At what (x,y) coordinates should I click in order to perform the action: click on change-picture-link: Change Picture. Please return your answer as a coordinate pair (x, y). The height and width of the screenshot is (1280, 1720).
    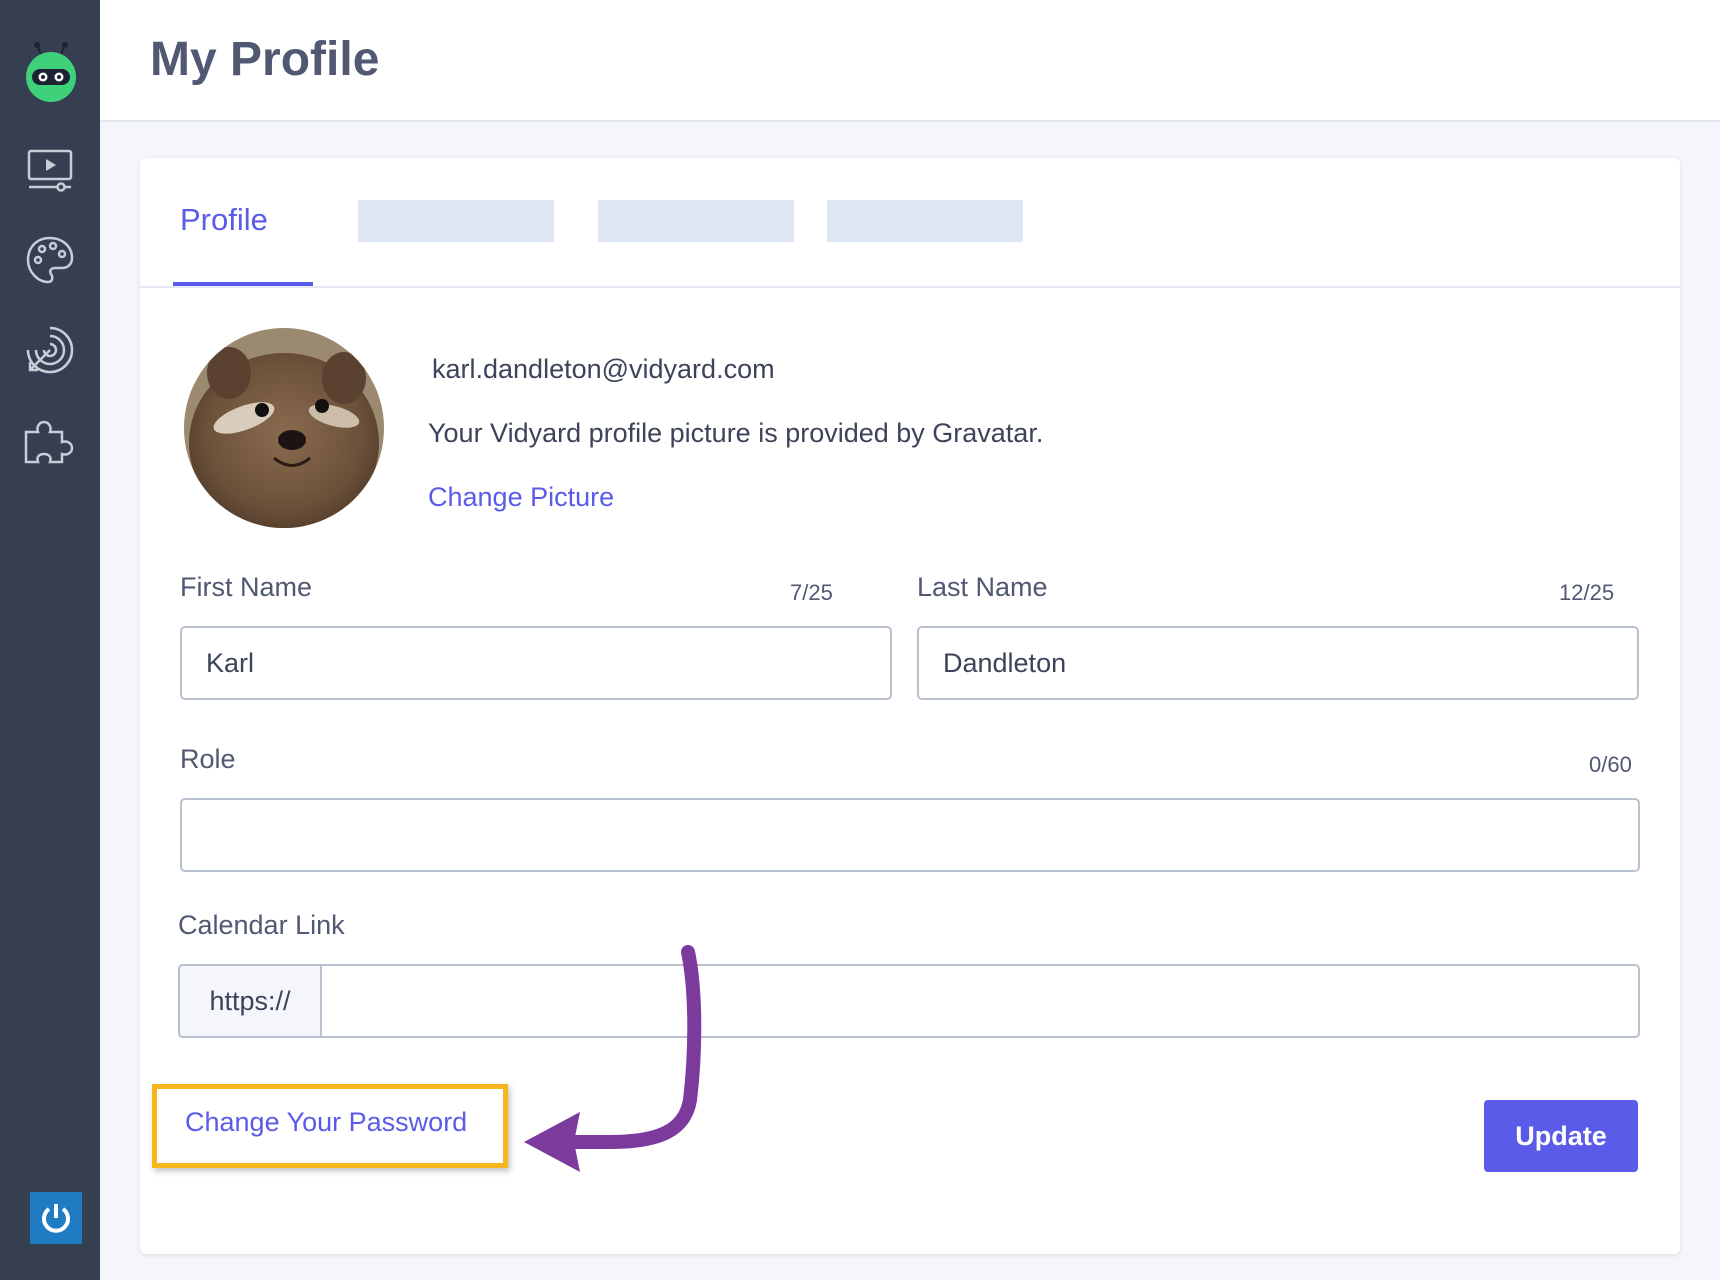
    Looking at the image, I should click on (521, 497).